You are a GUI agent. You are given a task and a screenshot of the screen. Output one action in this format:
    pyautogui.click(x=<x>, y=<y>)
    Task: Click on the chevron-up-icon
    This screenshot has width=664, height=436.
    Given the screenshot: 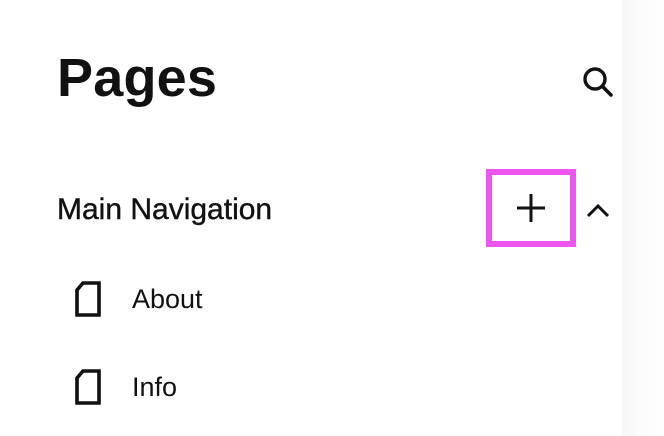 What is the action you would take?
    pyautogui.click(x=598, y=210)
    